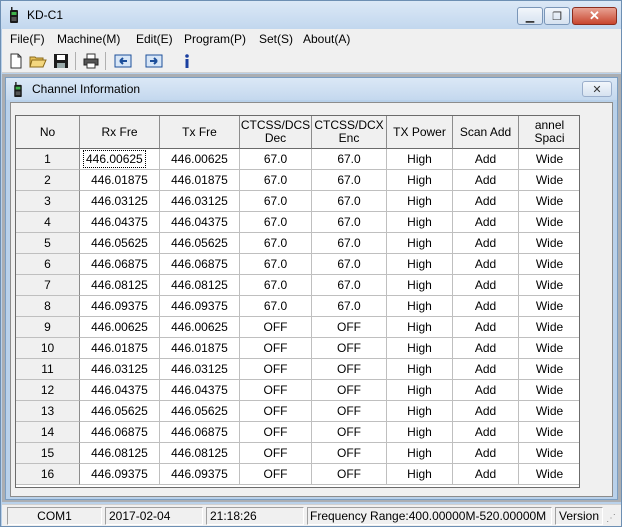 Image resolution: width=622 pixels, height=527 pixels. I want to click on grid-cell-tx-freq: 446.06875, so click(200, 264).